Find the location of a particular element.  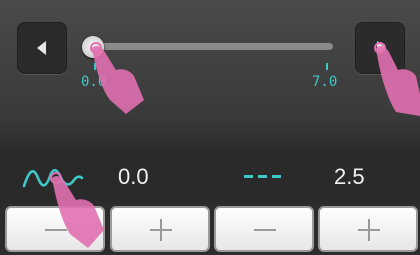

increase-right-button is located at coordinates (368, 229).